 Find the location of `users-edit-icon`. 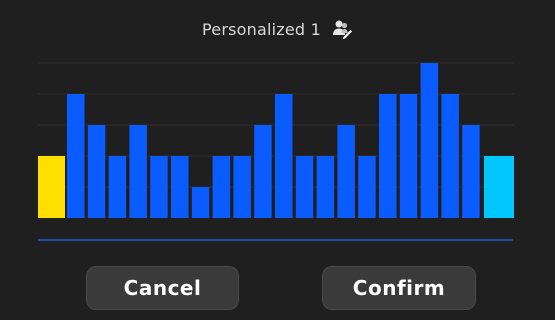

users-edit-icon is located at coordinates (342, 29).